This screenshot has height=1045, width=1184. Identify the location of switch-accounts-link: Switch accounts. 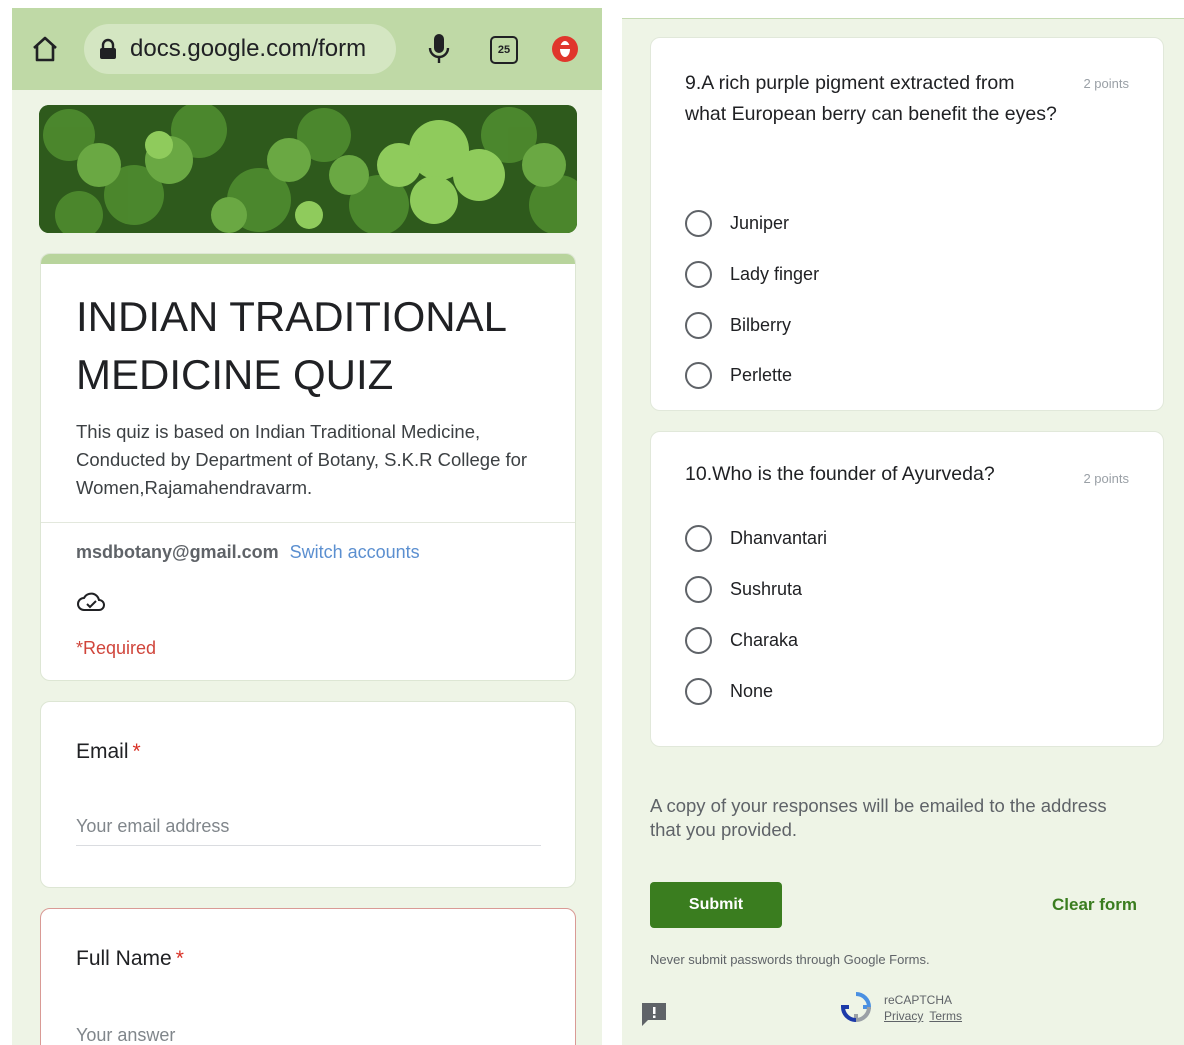
(355, 552).